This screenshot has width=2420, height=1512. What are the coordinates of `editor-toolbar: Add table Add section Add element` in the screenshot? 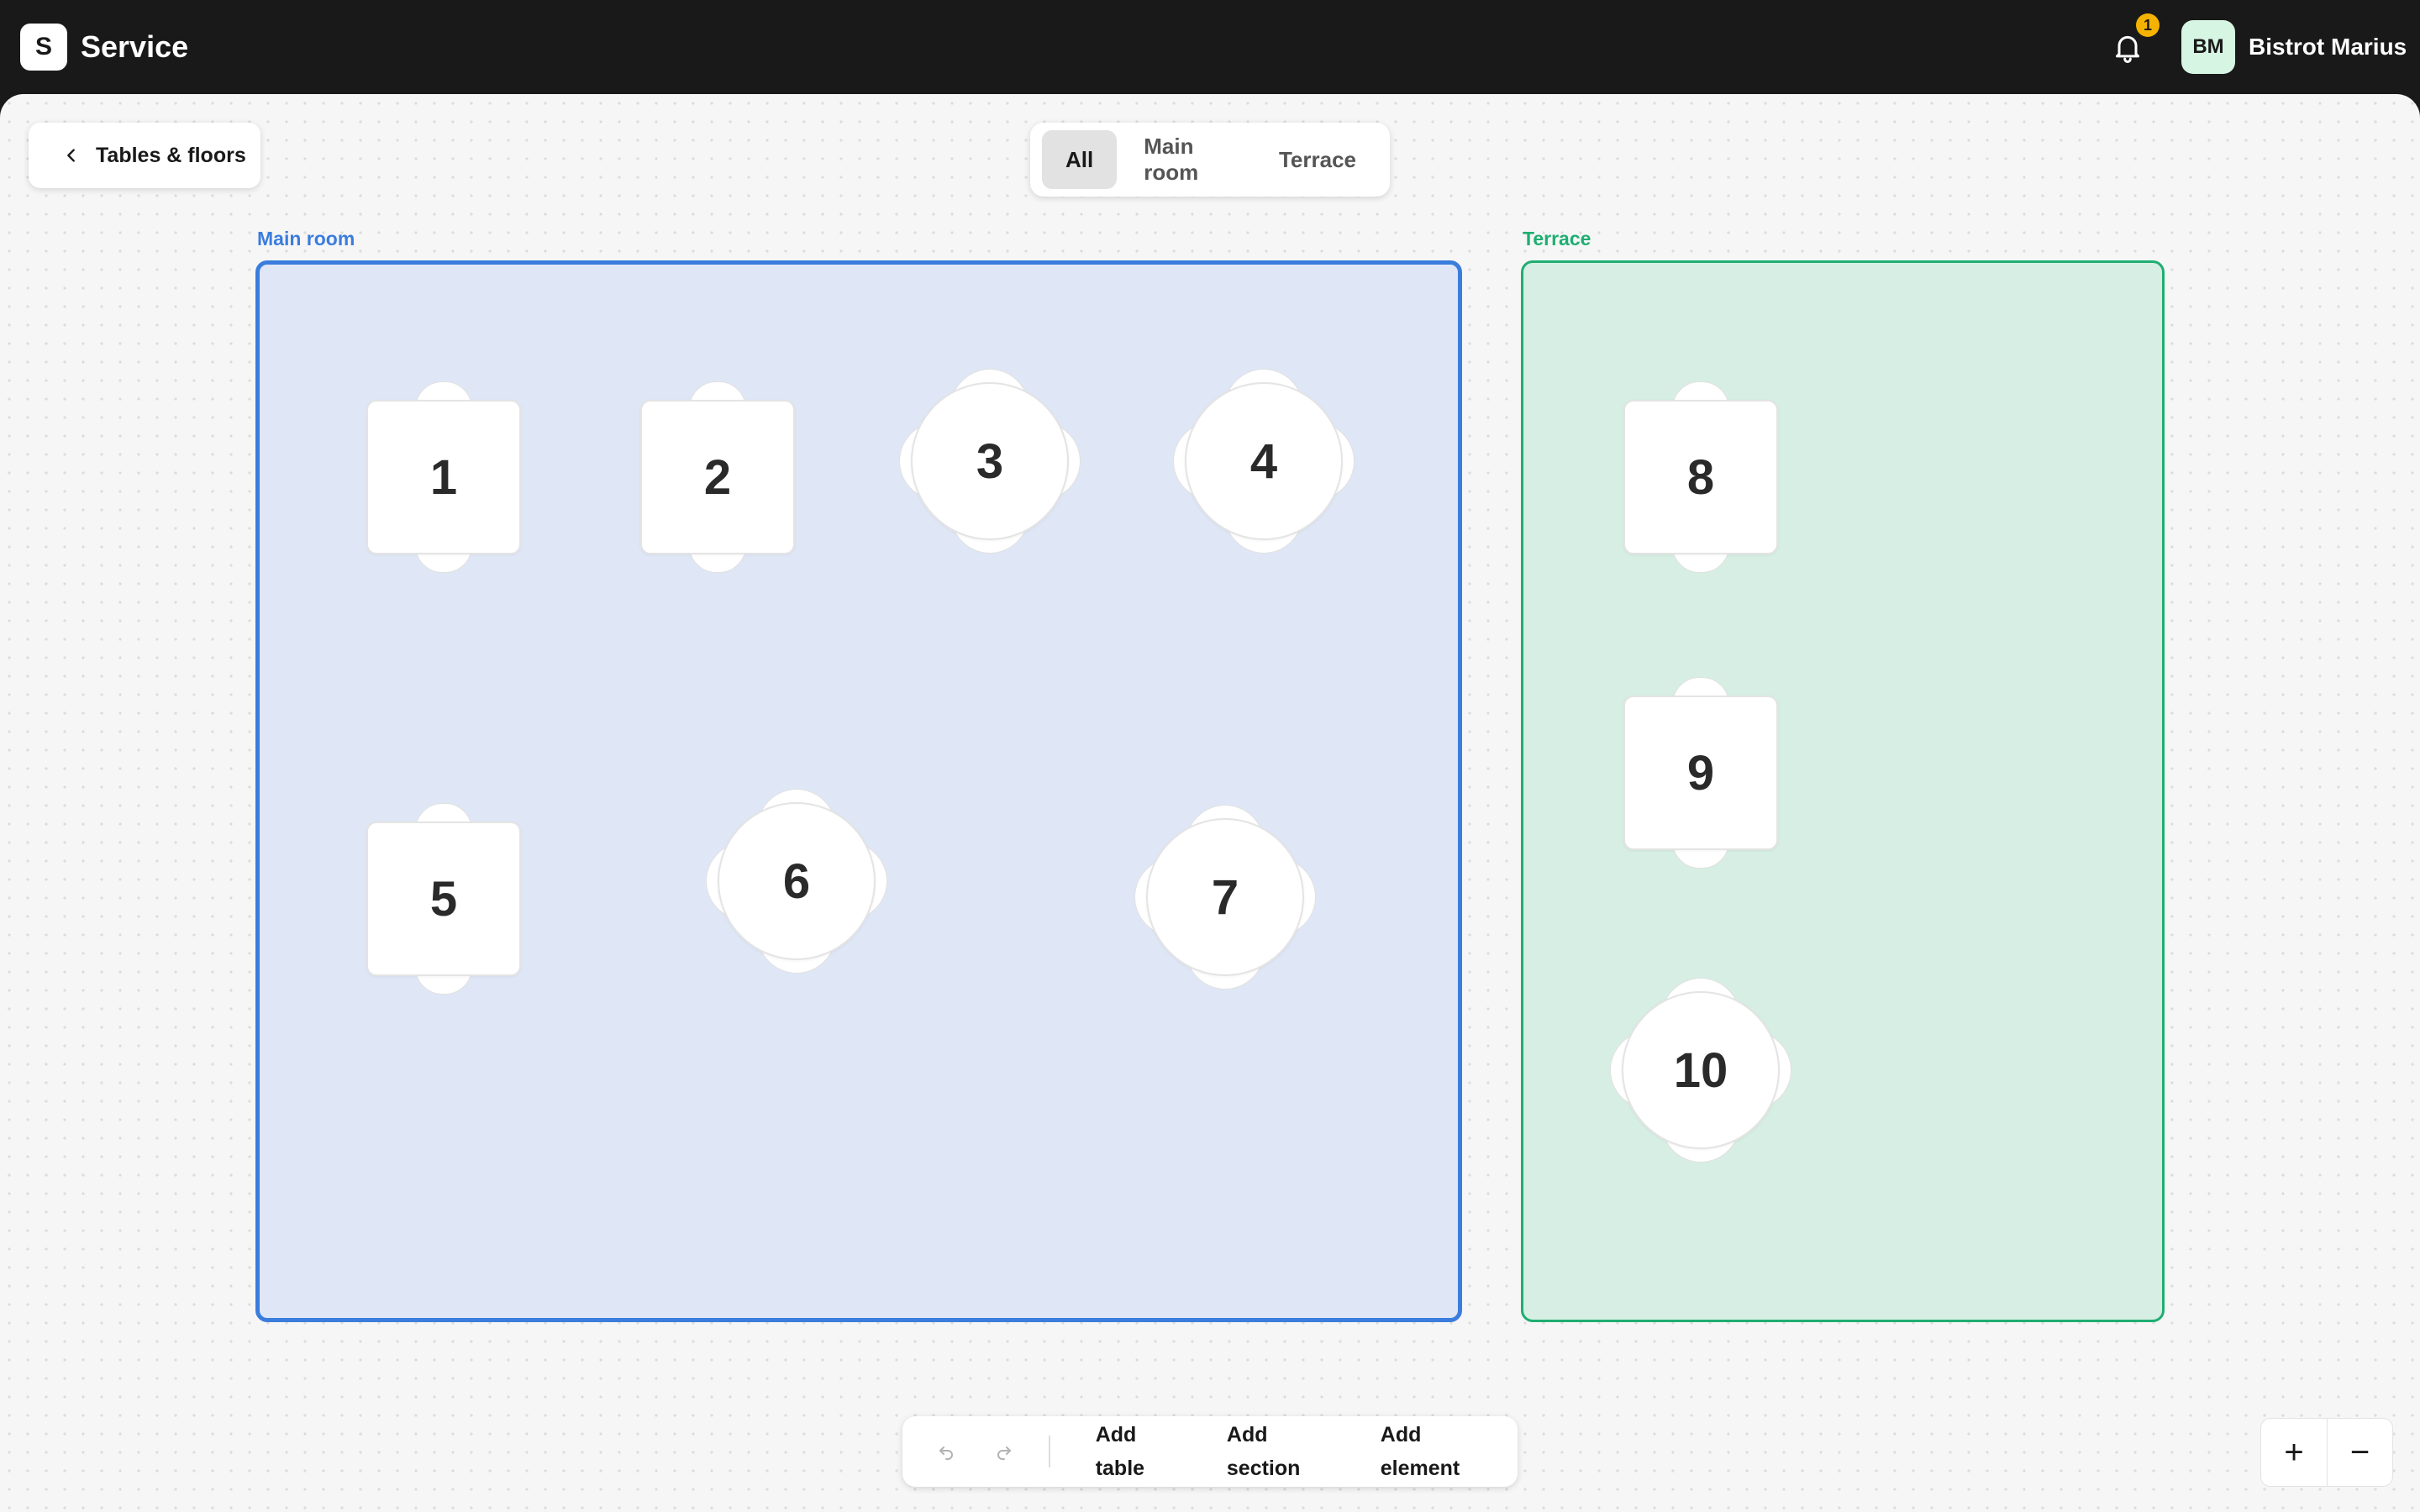 It's located at (1210, 1451).